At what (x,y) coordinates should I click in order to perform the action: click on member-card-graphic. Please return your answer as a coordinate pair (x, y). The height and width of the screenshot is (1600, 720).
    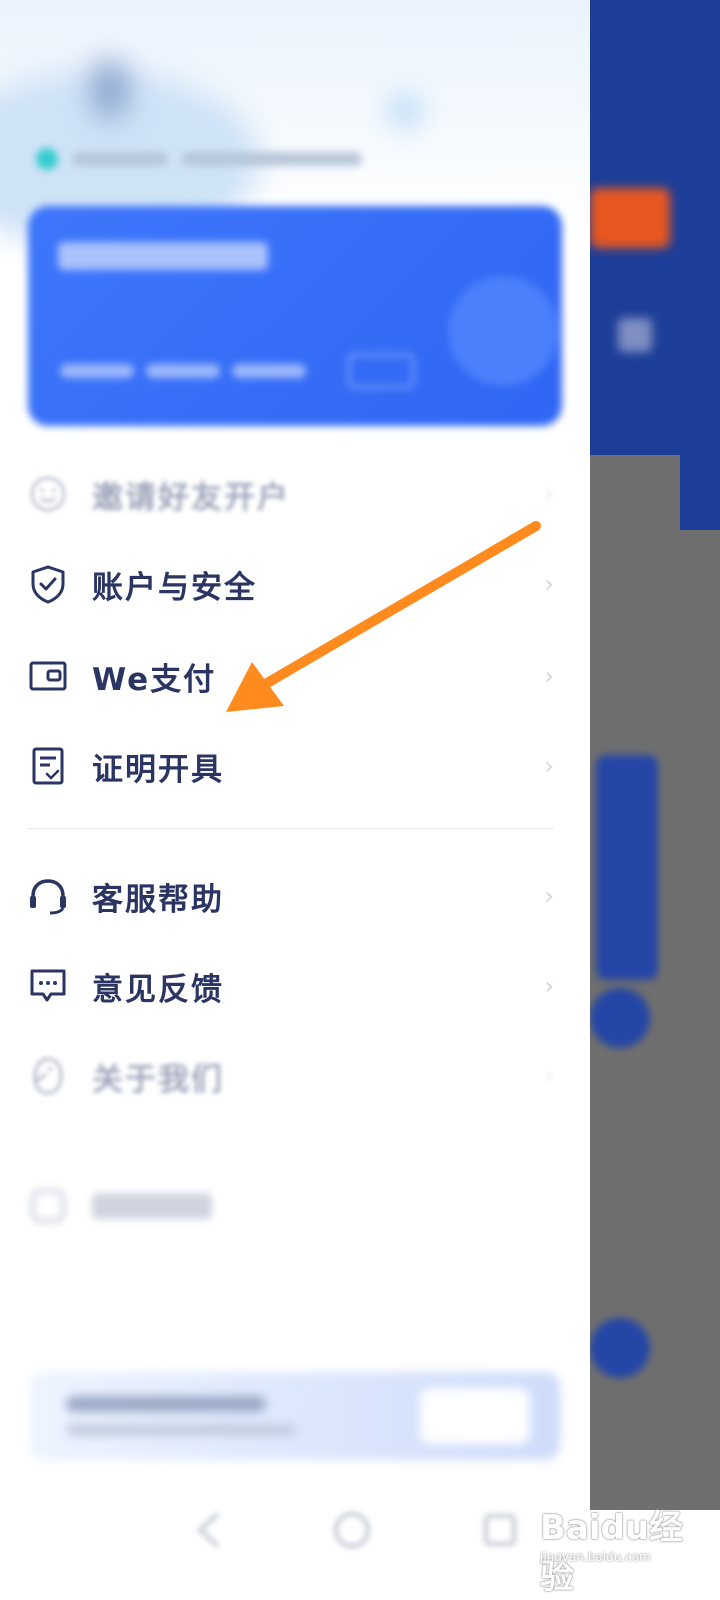
    Looking at the image, I should click on (503, 331).